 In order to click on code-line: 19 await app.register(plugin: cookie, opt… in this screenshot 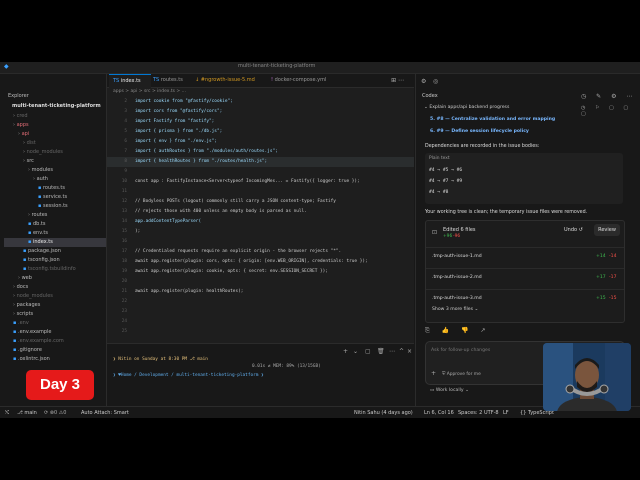, I will do `click(260, 272)`.